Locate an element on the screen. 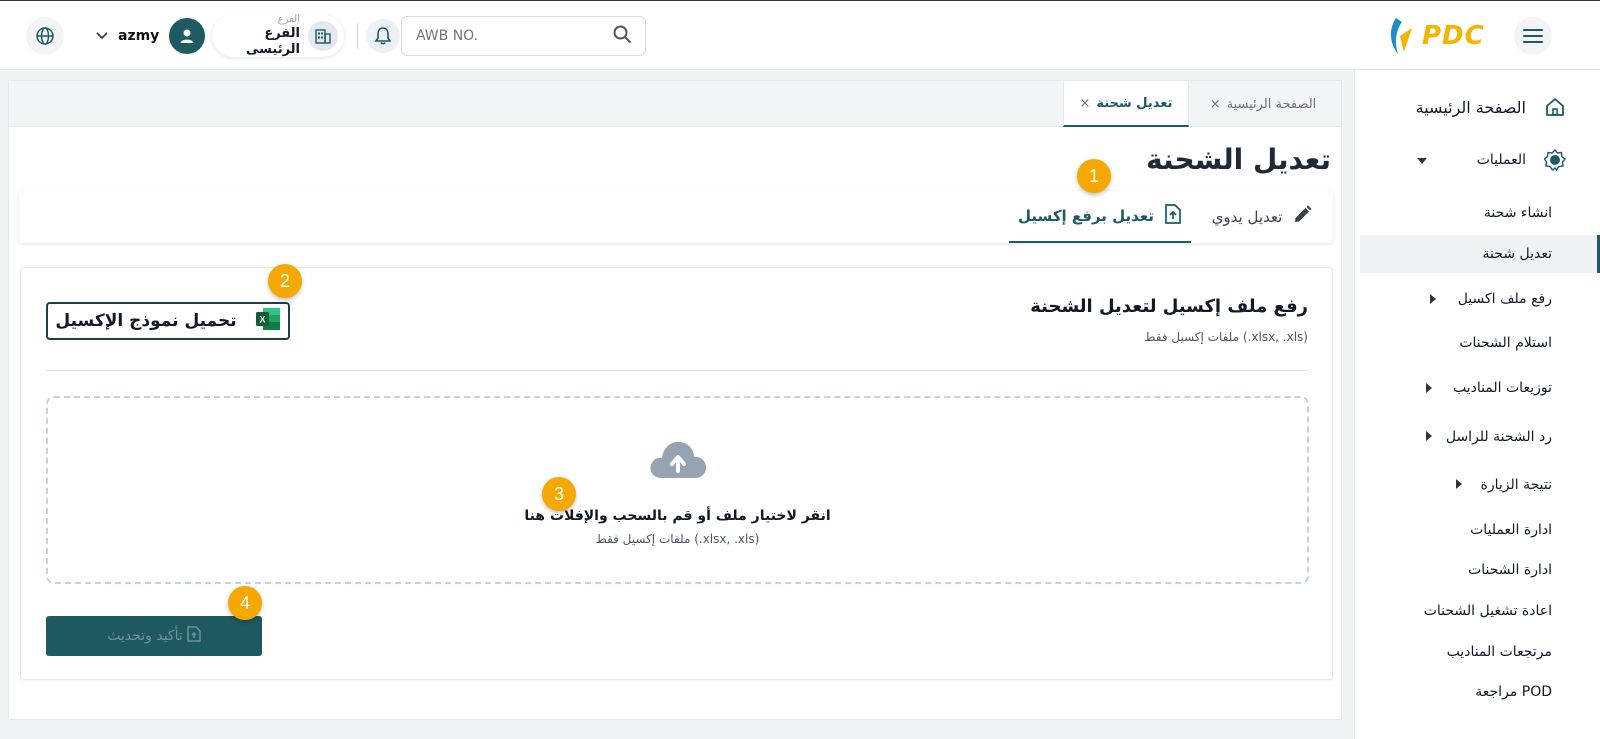 This screenshot has height=739, width=1600. logo-text: PDC is located at coordinates (1453, 36).